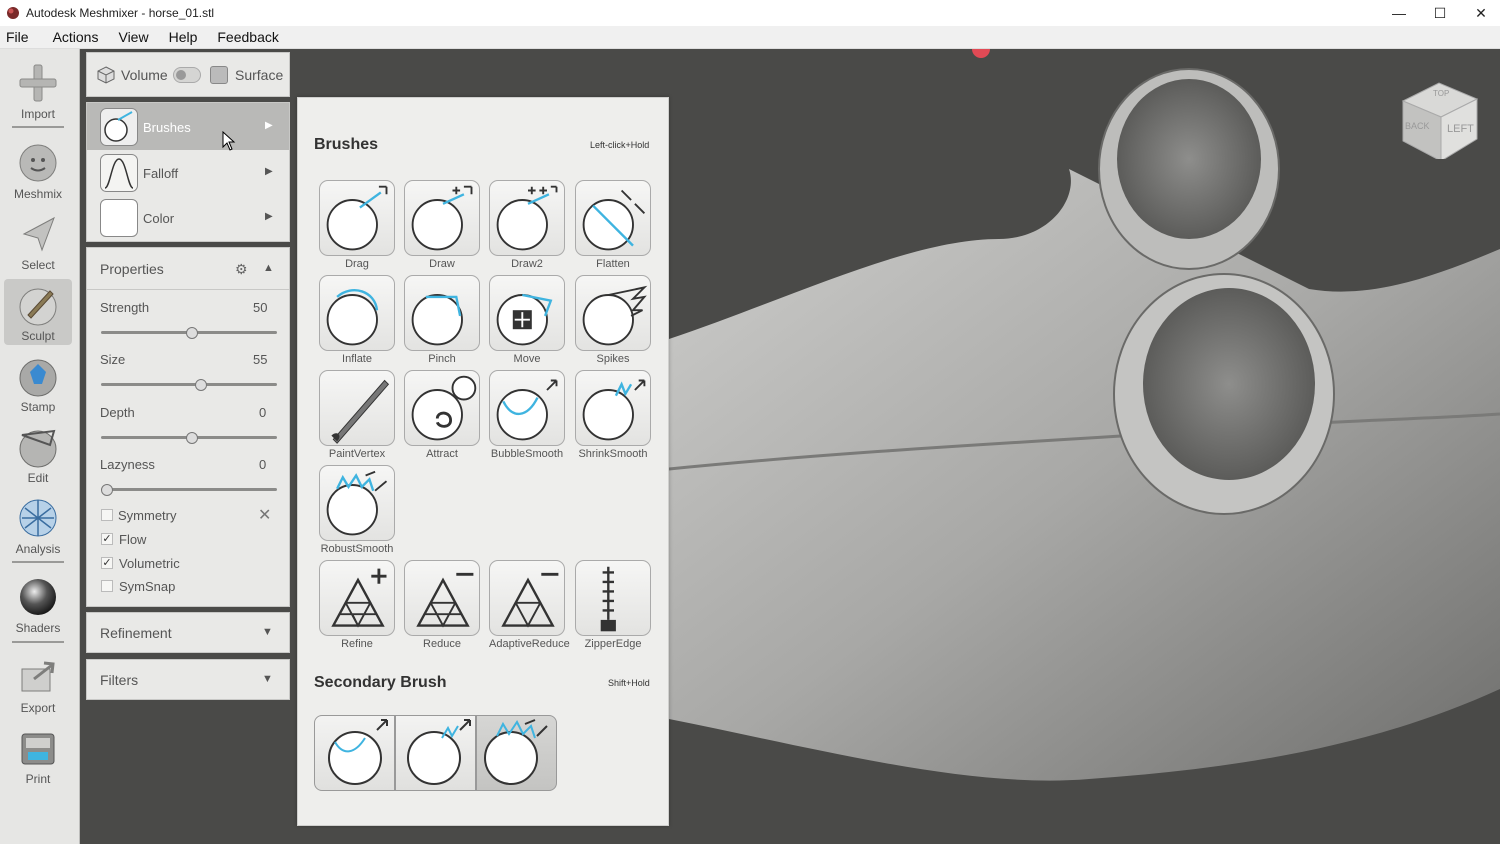 The width and height of the screenshot is (1500, 844). Describe the element at coordinates (38, 628) in the screenshot. I see `tool-label: Shaders` at that location.